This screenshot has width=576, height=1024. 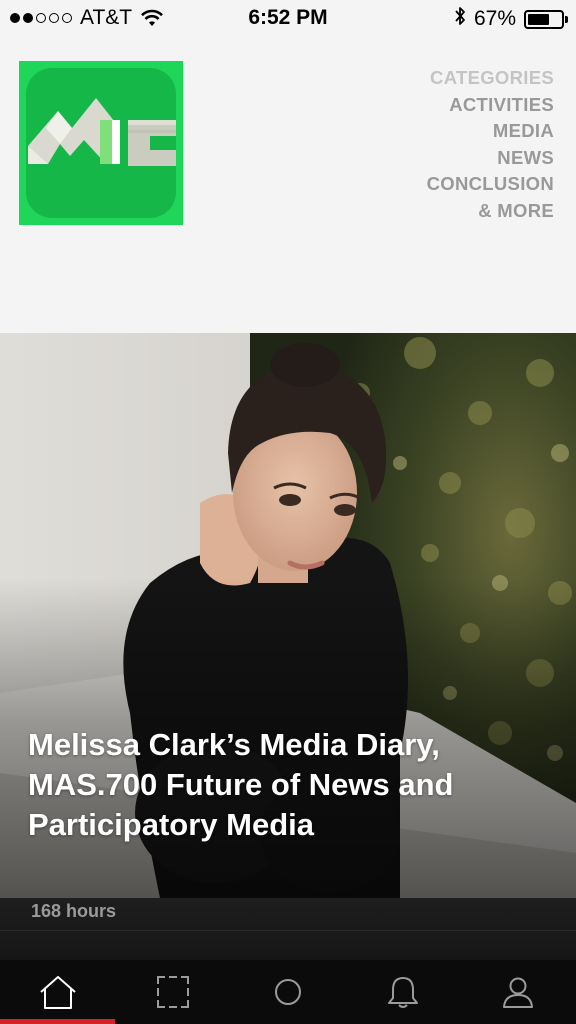 I want to click on bell-icon, so click(x=403, y=992).